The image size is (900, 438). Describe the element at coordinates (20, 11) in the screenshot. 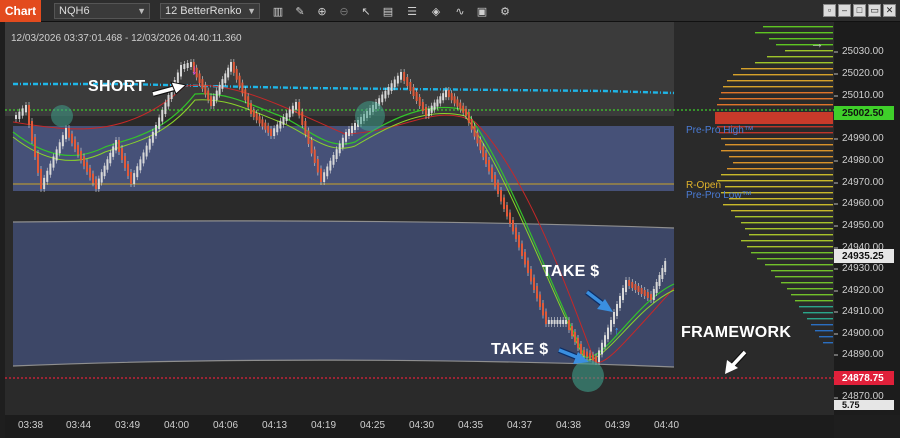

I see `chart-tab: Chart` at that location.